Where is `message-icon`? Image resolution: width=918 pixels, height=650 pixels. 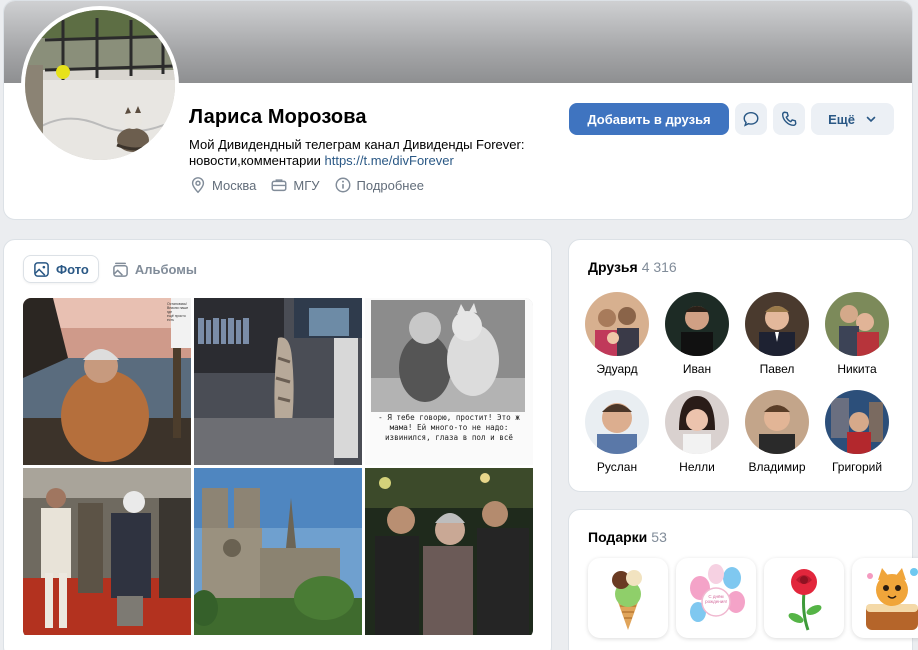 message-icon is located at coordinates (751, 119).